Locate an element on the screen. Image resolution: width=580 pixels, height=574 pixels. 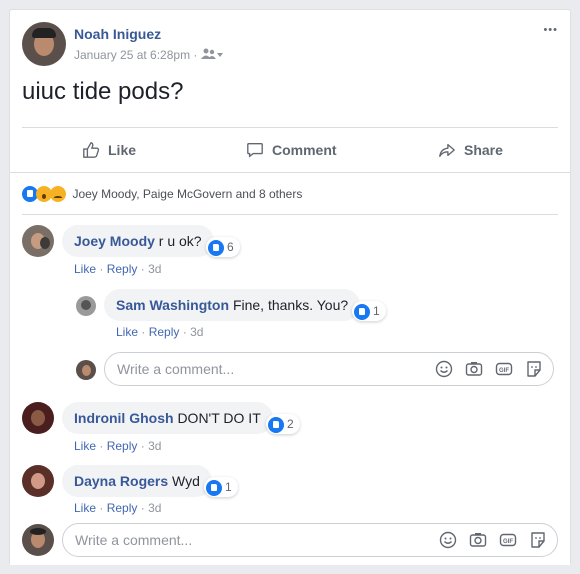
post-text: uiuc tide pods? is located at coordinates (103, 91).